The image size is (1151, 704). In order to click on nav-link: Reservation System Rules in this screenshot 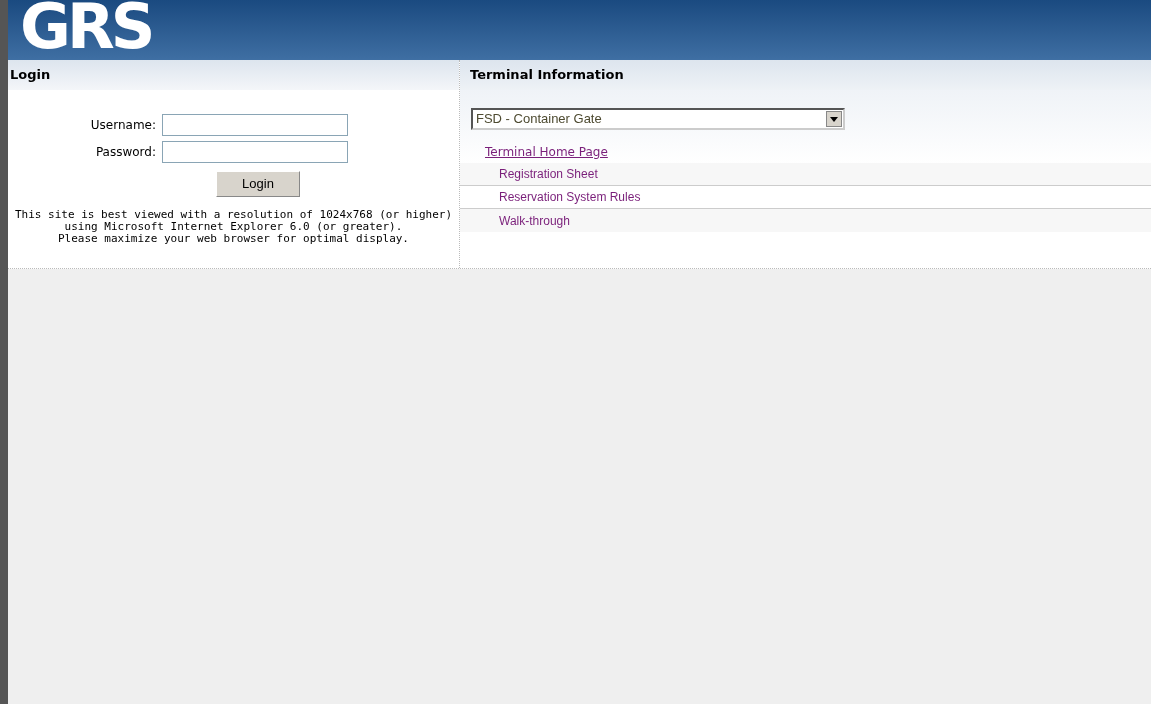, I will do `click(570, 197)`.